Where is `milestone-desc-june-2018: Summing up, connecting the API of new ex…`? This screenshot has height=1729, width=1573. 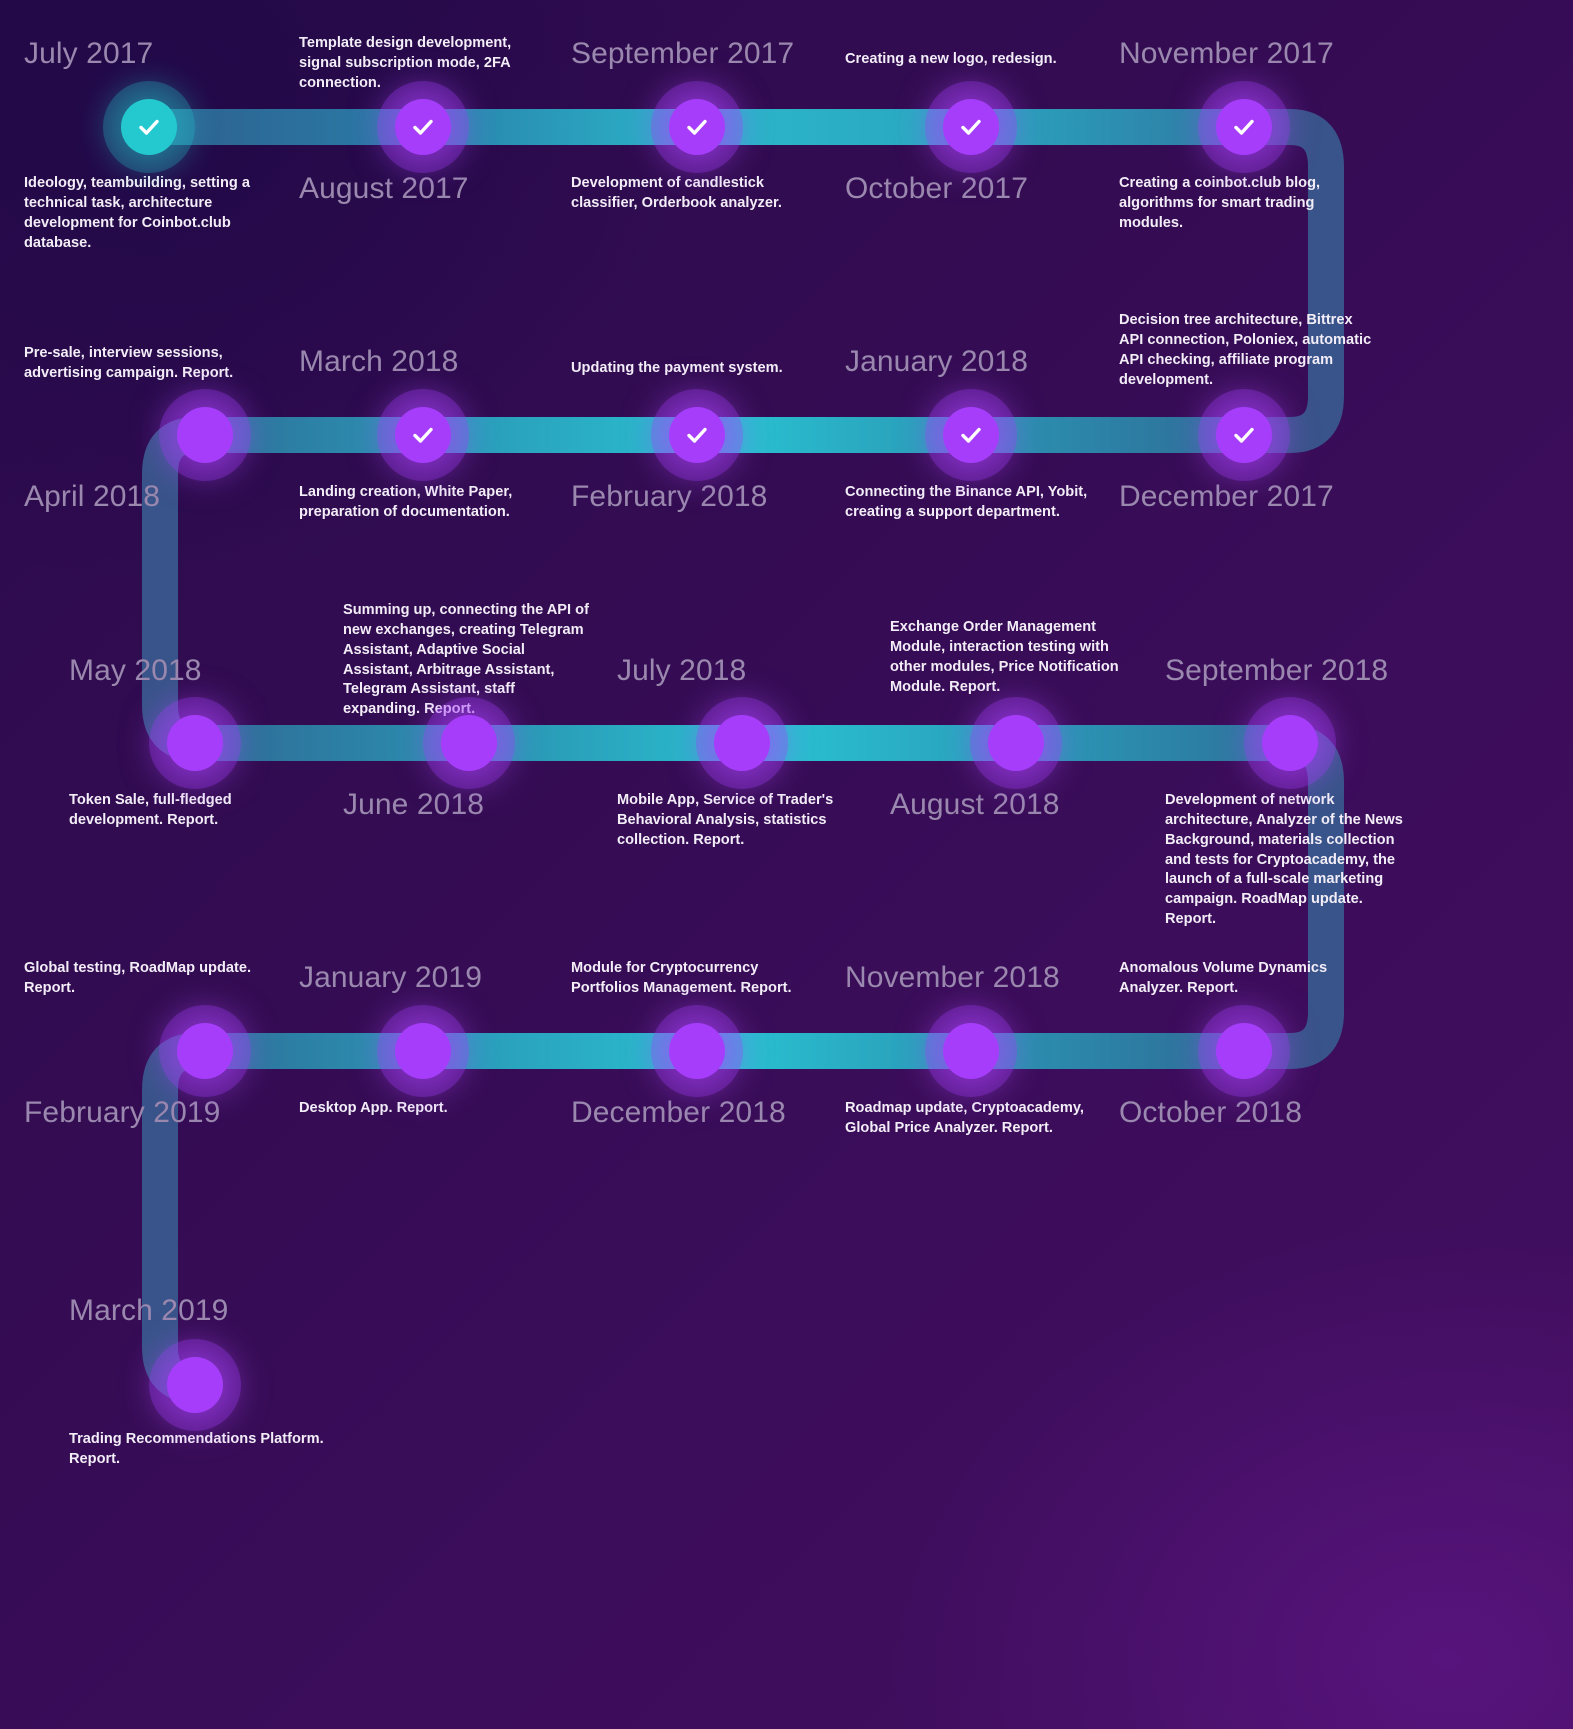
milestone-desc-june-2018: Summing up, connecting the API of new ex… is located at coordinates (466, 660).